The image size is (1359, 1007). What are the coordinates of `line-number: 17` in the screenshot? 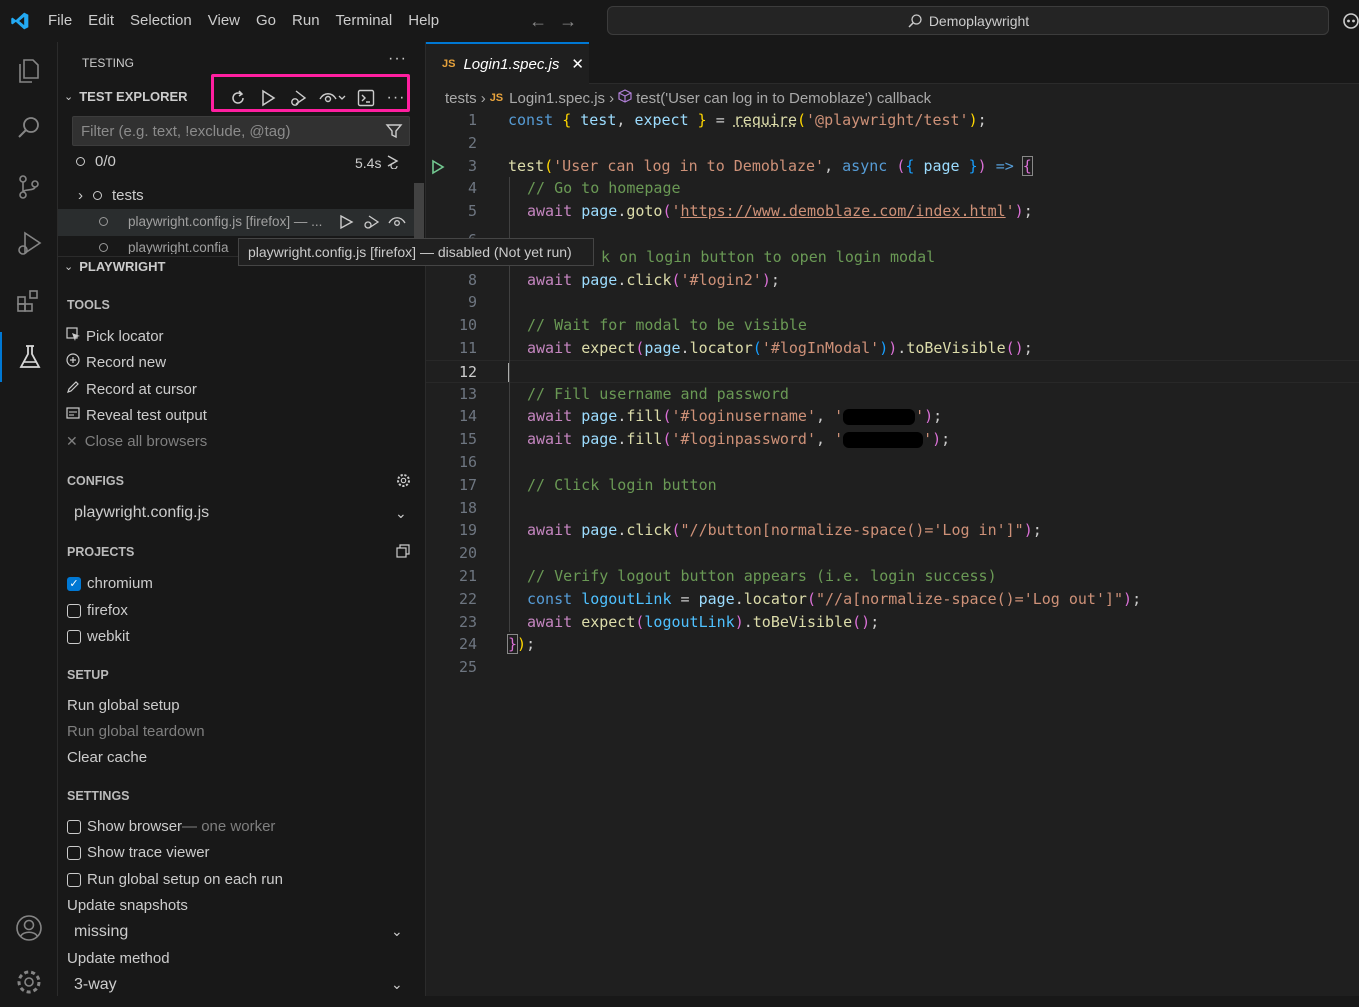 It's located at (467, 484).